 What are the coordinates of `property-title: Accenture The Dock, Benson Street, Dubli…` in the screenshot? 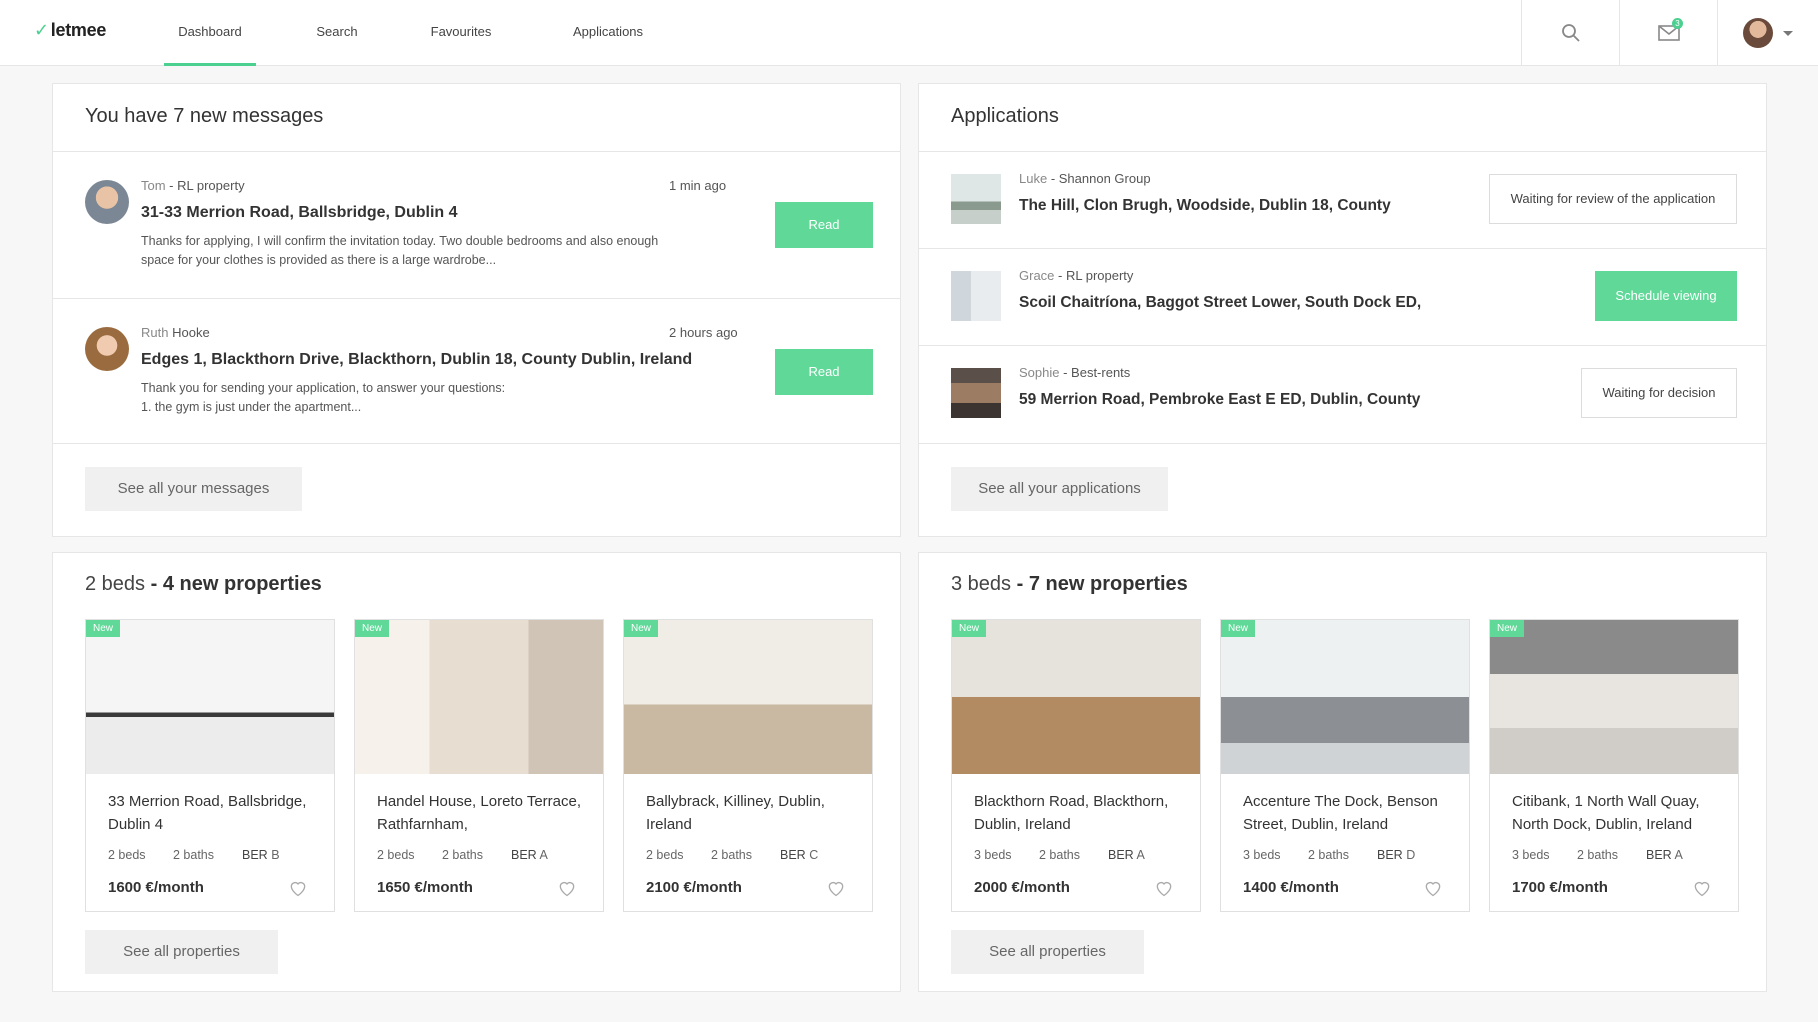 It's located at (1340, 813).